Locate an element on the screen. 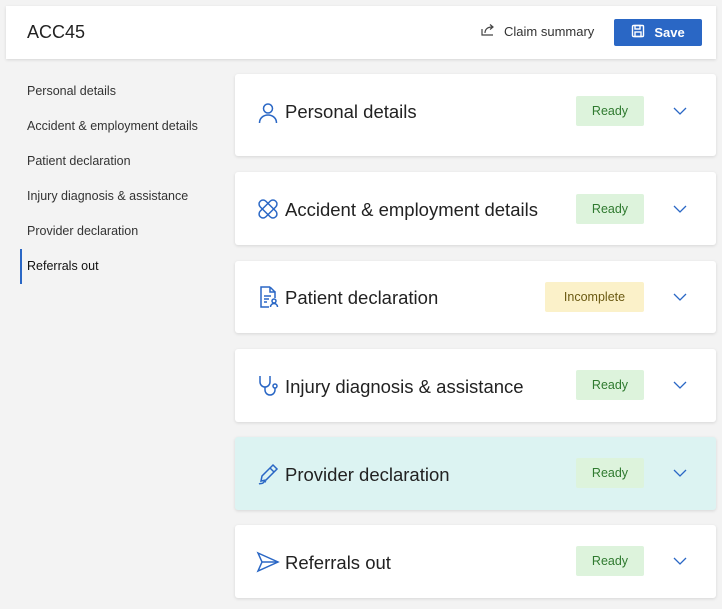 This screenshot has height=609, width=722. floppy-disk-icon is located at coordinates (638, 32).